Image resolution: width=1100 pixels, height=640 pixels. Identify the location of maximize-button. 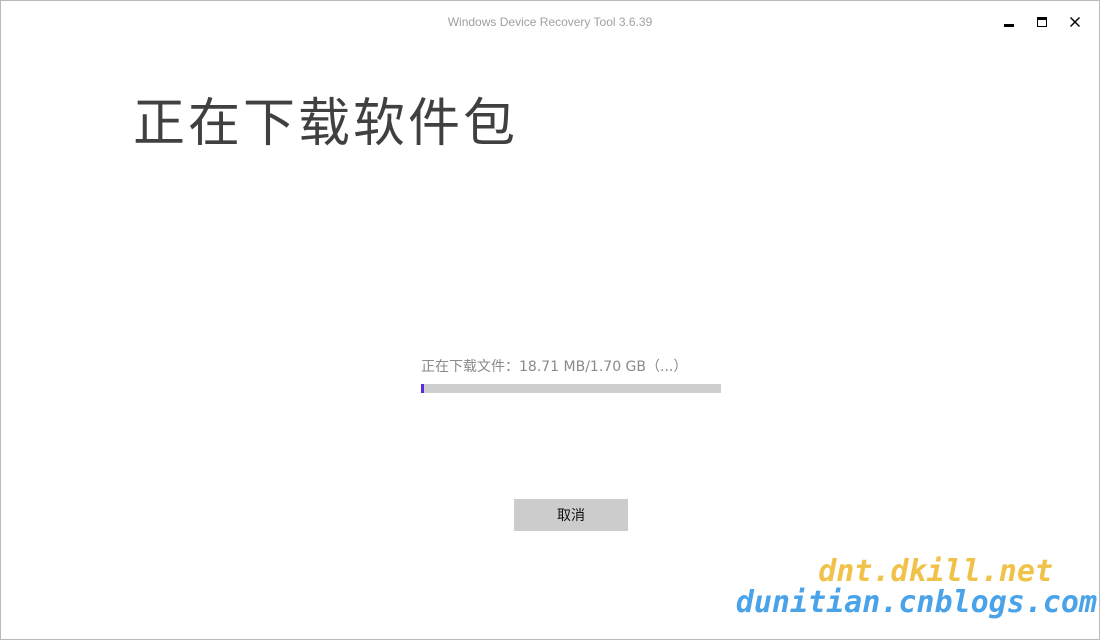
(1042, 22).